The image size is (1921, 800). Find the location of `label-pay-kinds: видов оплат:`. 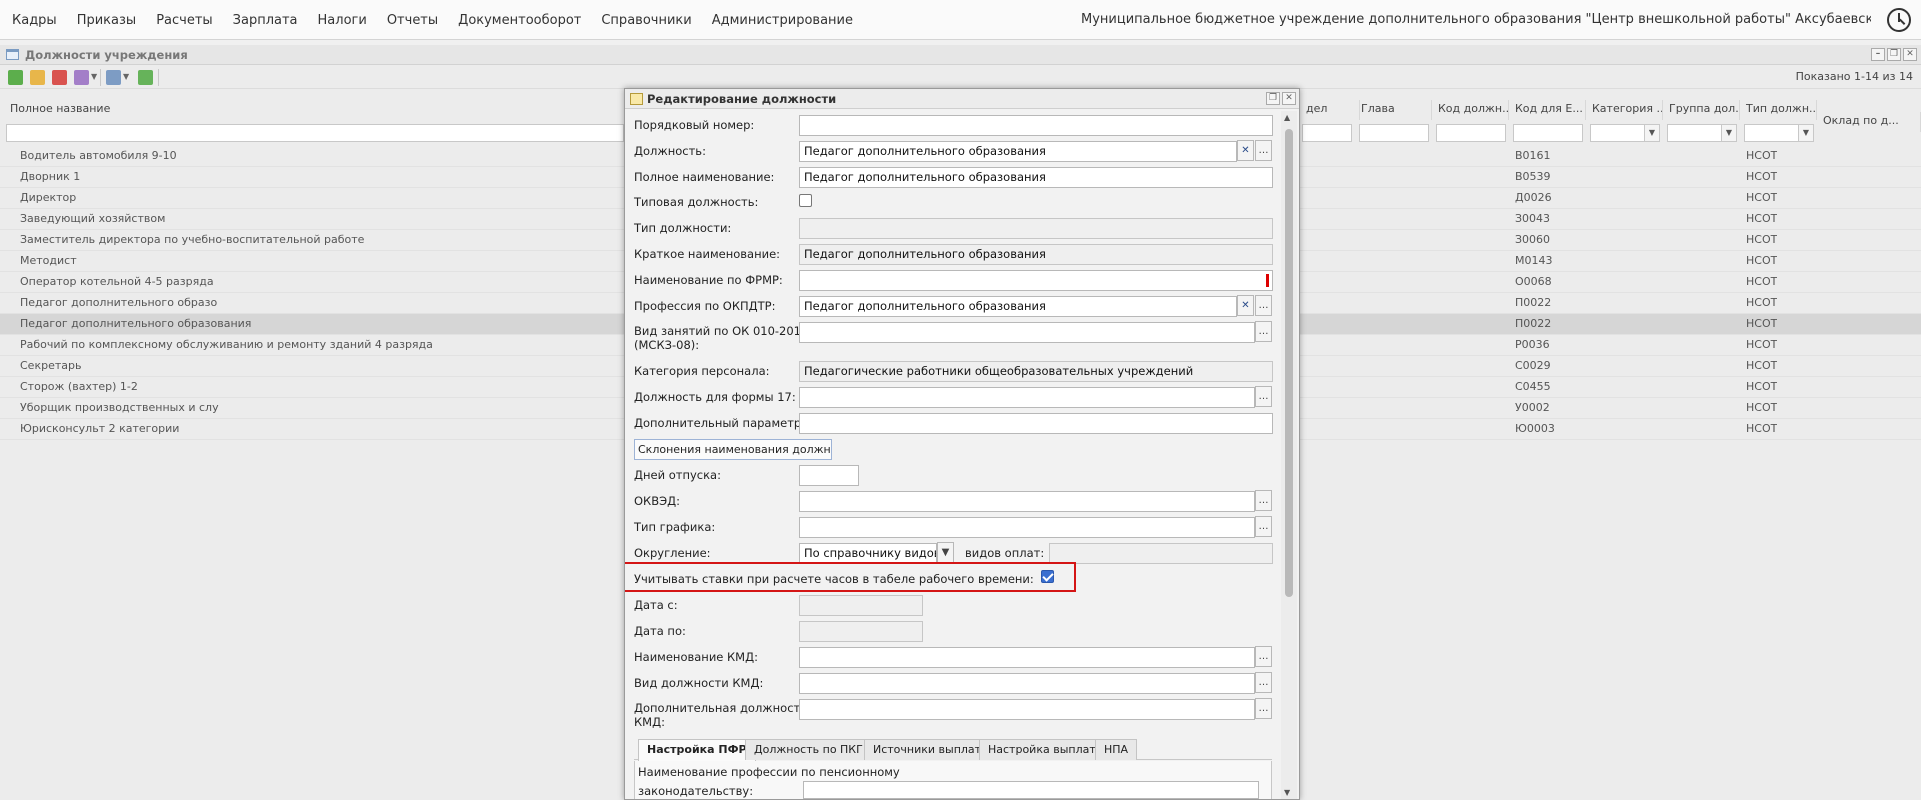

label-pay-kinds: видов оплат: is located at coordinates (1005, 553).